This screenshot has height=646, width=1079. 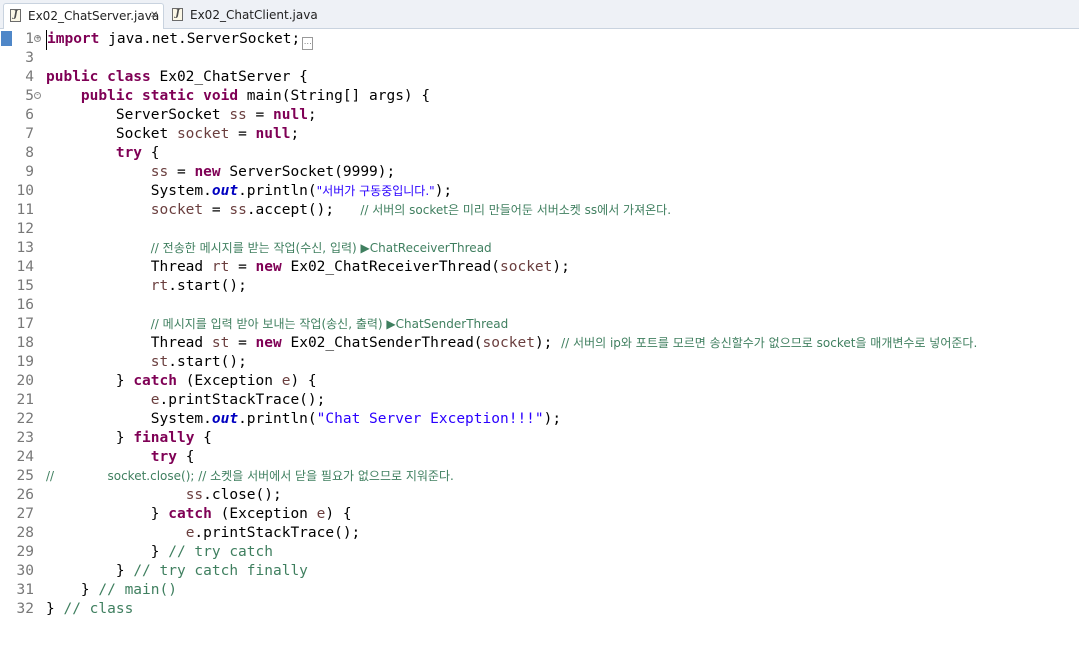 I want to click on code-text: } catch (Exception e) {, so click(x=181, y=381).